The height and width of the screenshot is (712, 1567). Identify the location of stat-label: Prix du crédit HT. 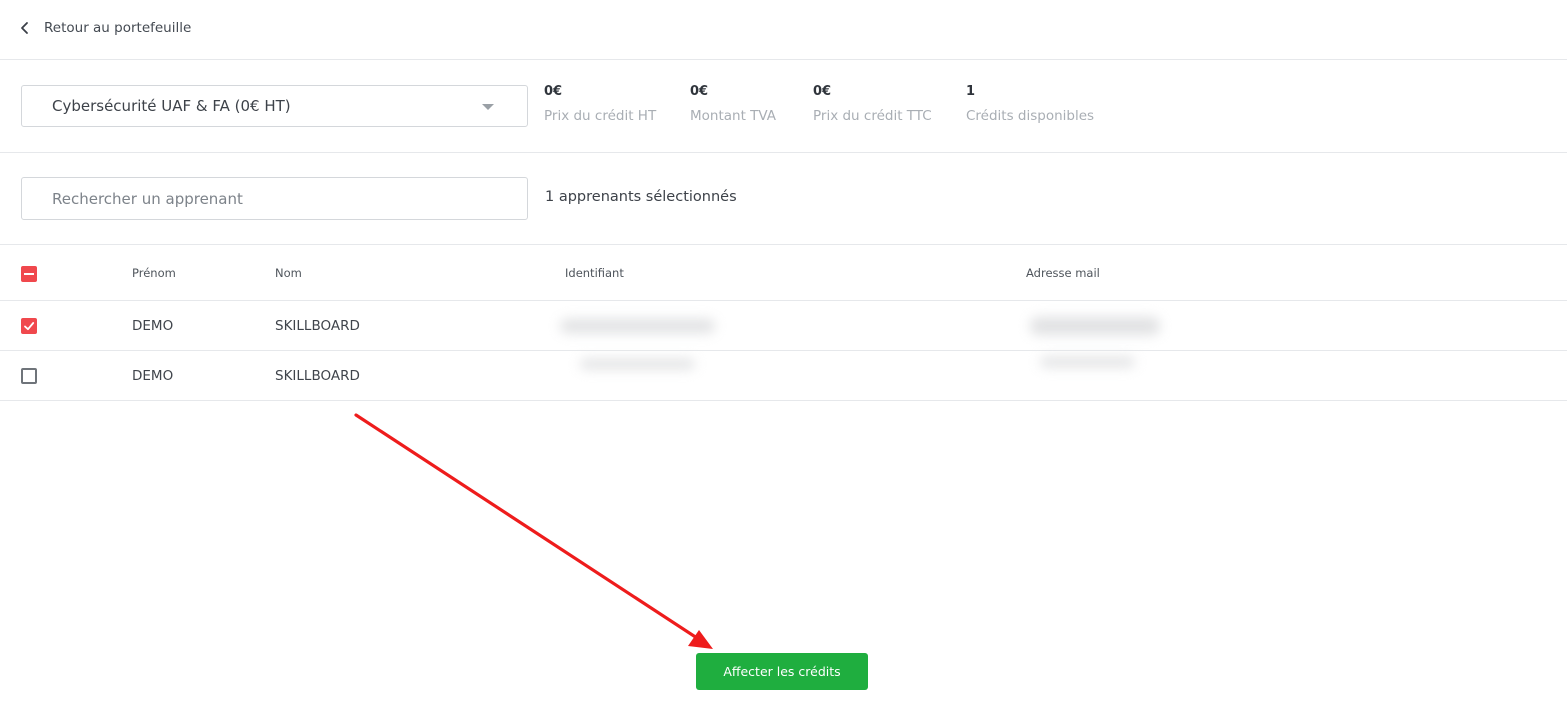
(600, 116).